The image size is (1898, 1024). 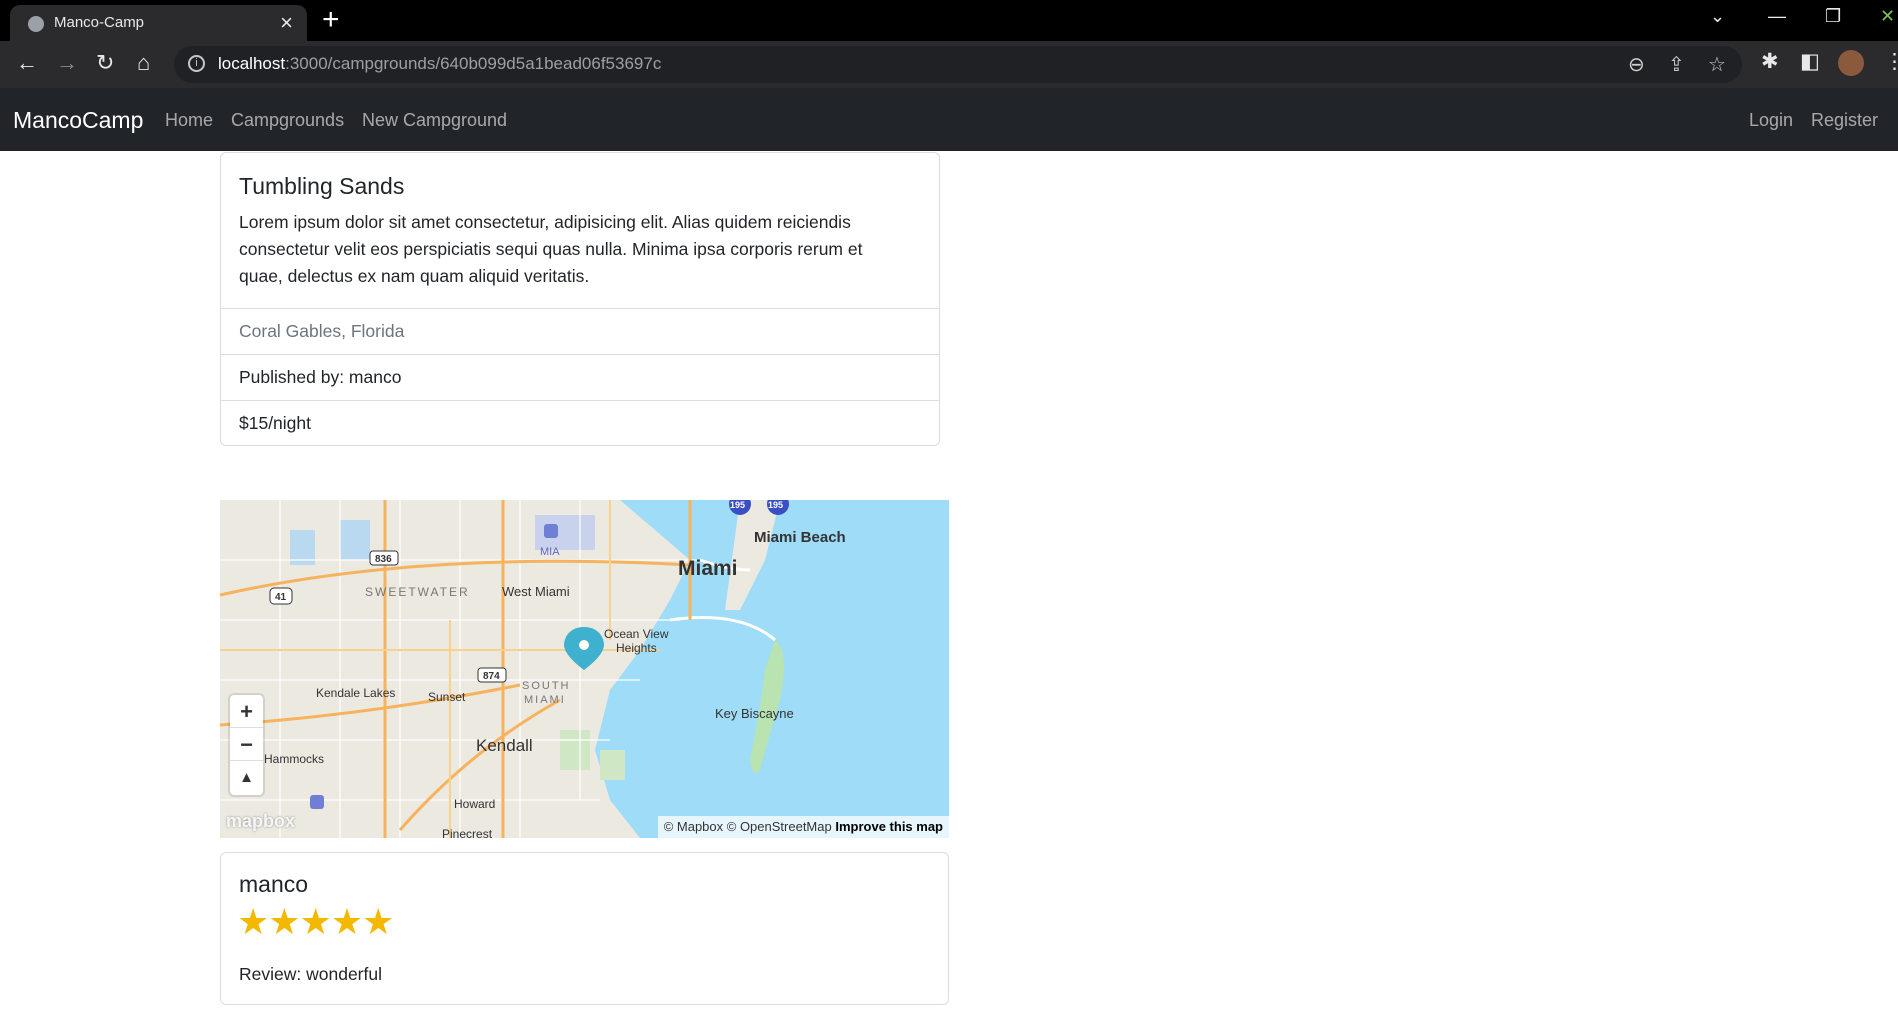 What do you see at coordinates (331, 20) in the screenshot?
I see `new-tab-icon: +` at bounding box center [331, 20].